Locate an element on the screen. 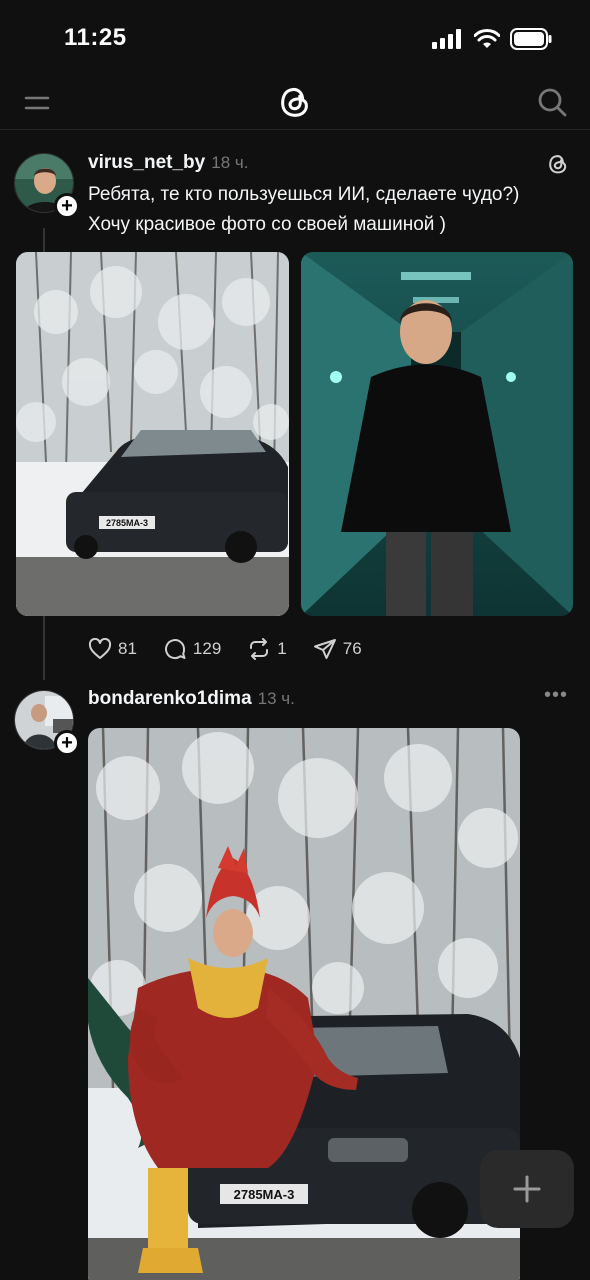 The height and width of the screenshot is (1280, 590). more-options-button: ••• is located at coordinates (556, 695).